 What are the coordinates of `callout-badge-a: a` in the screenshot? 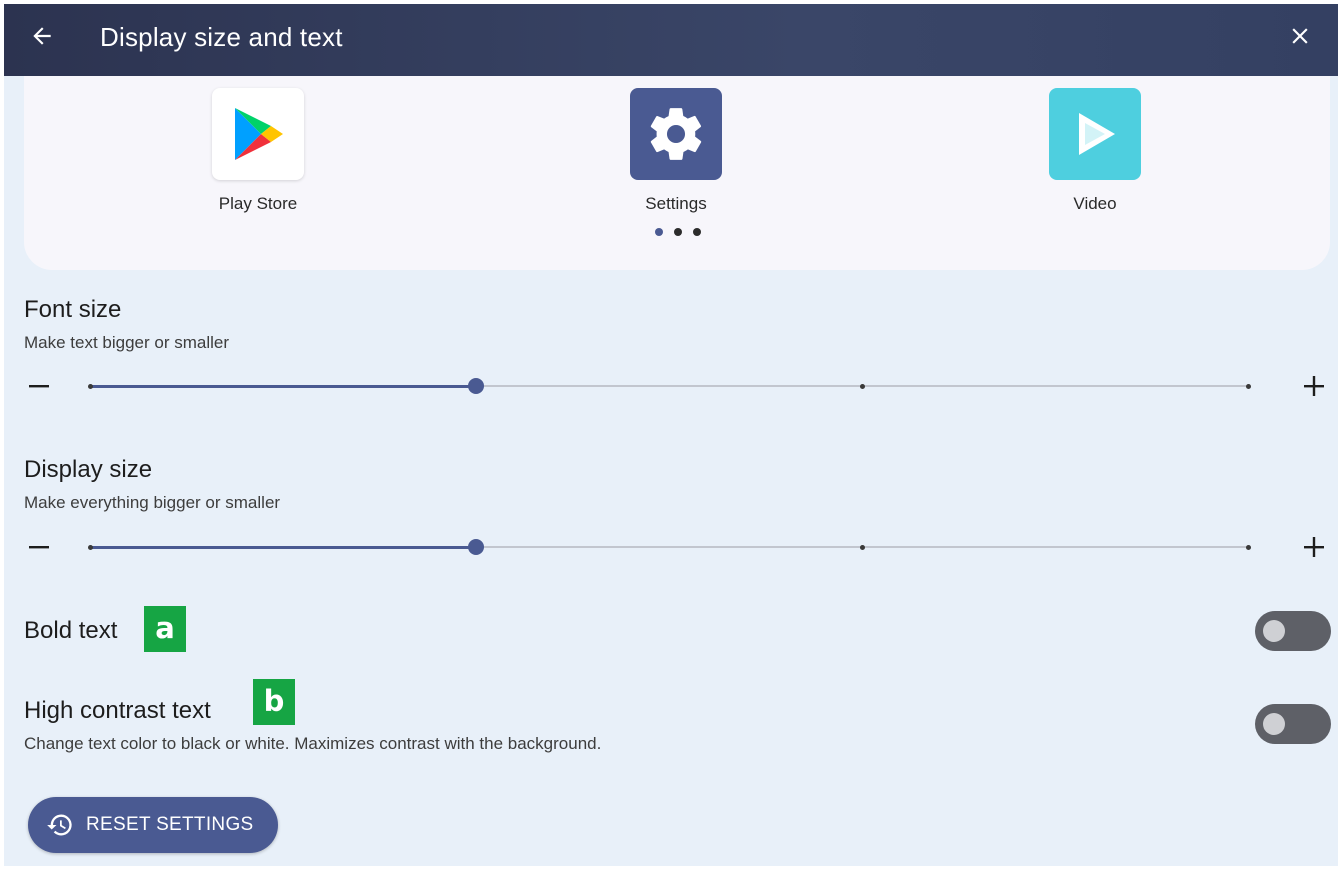 It's located at (165, 629).